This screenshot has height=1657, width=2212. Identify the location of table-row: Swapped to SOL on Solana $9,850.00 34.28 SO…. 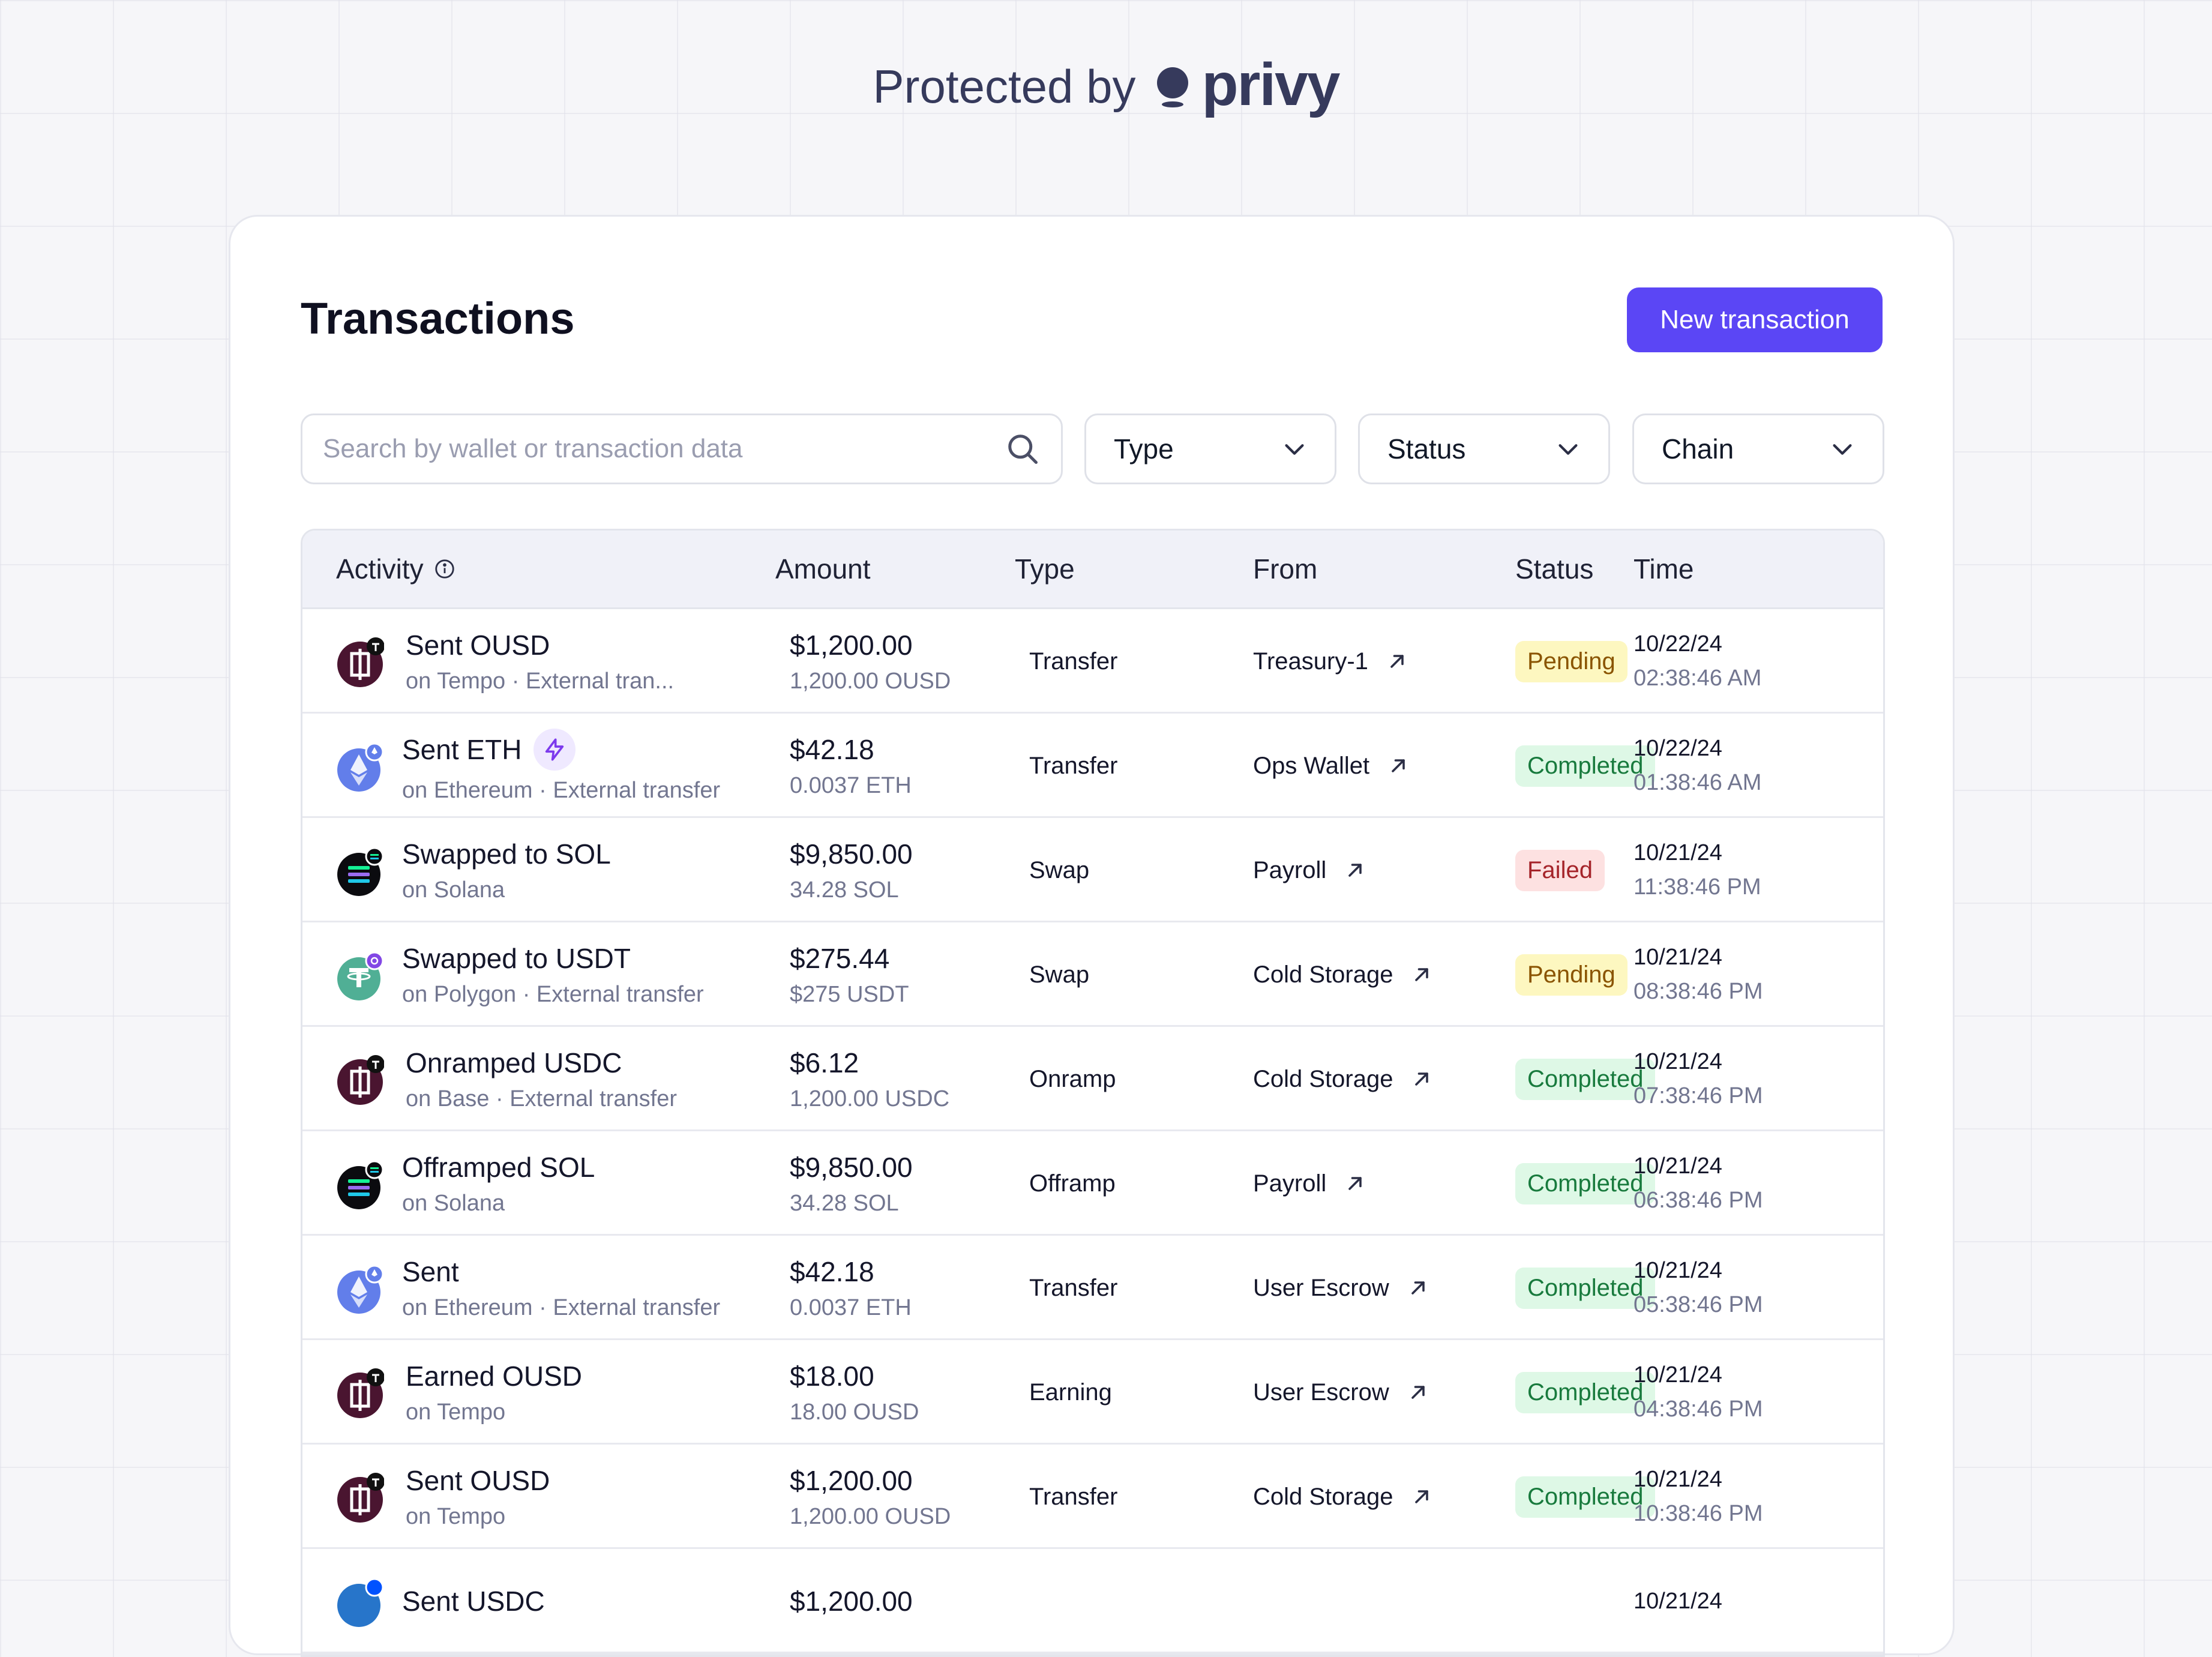
(1092, 870).